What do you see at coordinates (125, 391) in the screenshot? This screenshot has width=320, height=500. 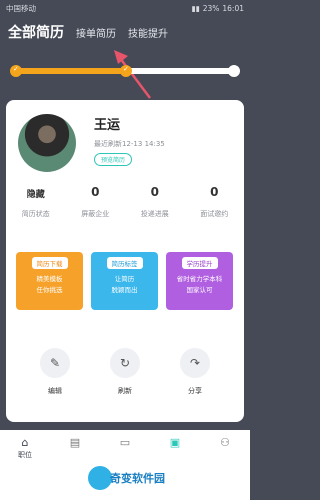 I see `action-label: 刷新` at bounding box center [125, 391].